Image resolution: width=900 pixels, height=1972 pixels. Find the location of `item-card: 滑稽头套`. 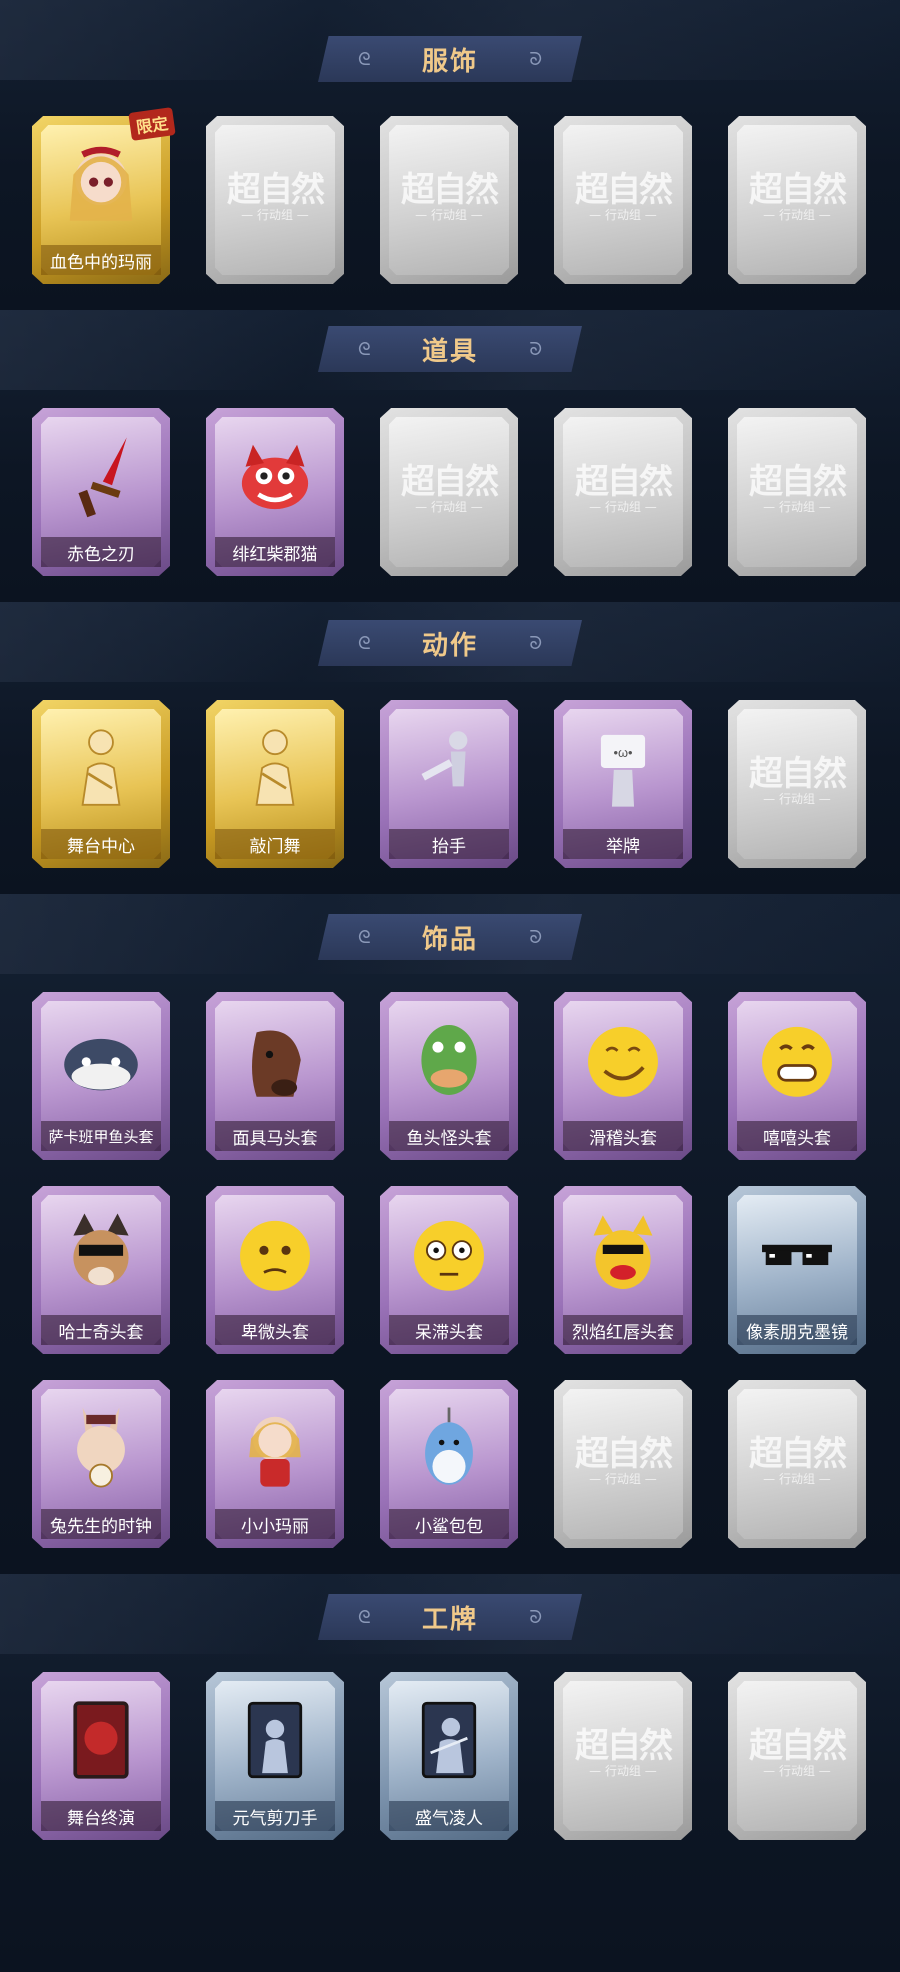

item-card: 滑稽头套 is located at coordinates (623, 1076).